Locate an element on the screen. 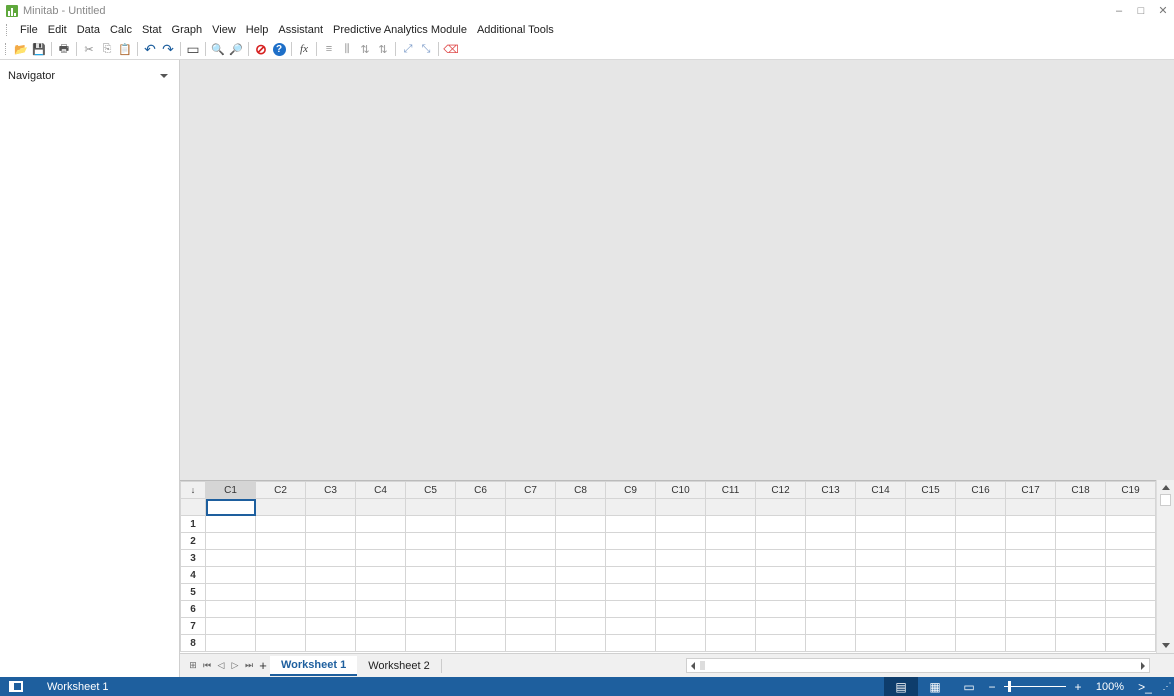 The height and width of the screenshot is (696, 1174). row-number: 7 is located at coordinates (193, 626).